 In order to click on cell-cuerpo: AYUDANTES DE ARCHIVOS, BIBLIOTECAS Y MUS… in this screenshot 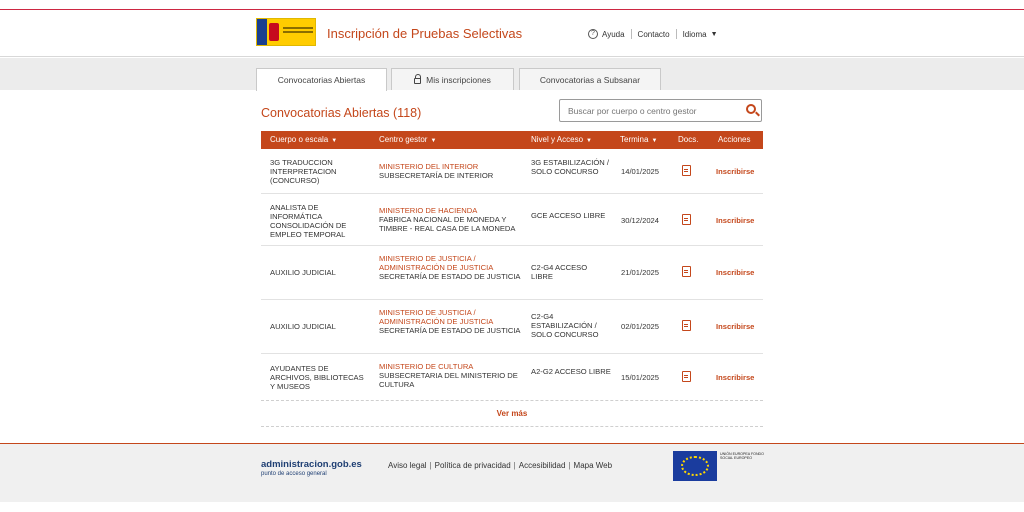, I will do `click(317, 377)`.